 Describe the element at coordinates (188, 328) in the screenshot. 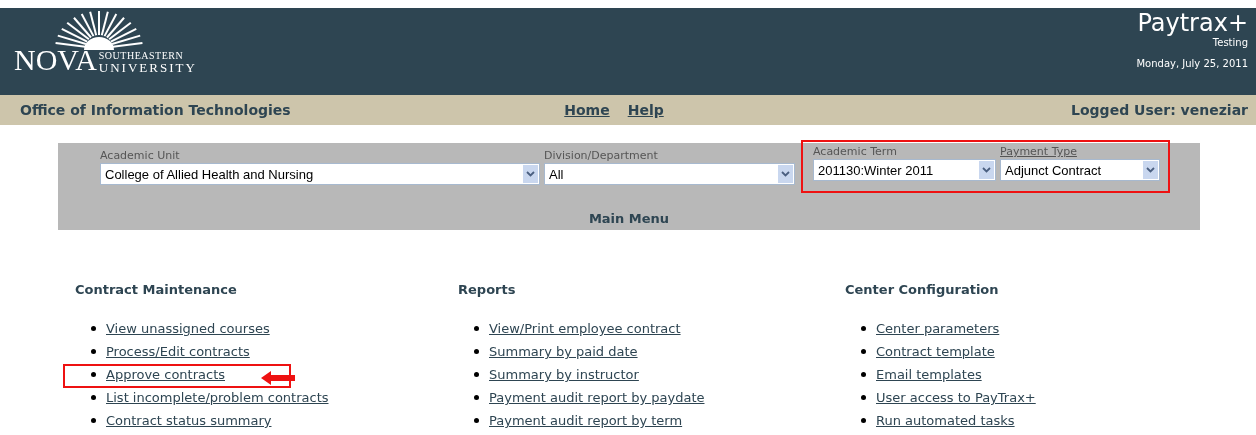

I see `menu-link: View unassigned courses` at that location.